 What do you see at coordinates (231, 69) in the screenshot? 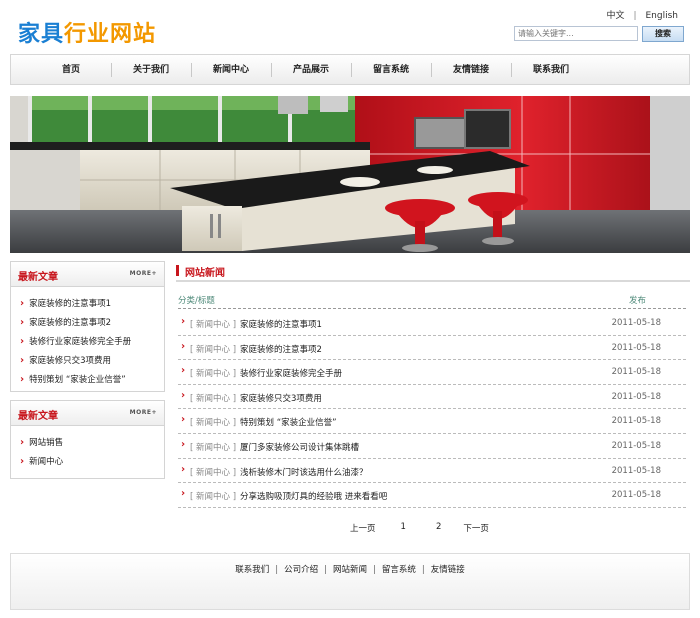
I see `nav-item-news: 新闻中心` at bounding box center [231, 69].